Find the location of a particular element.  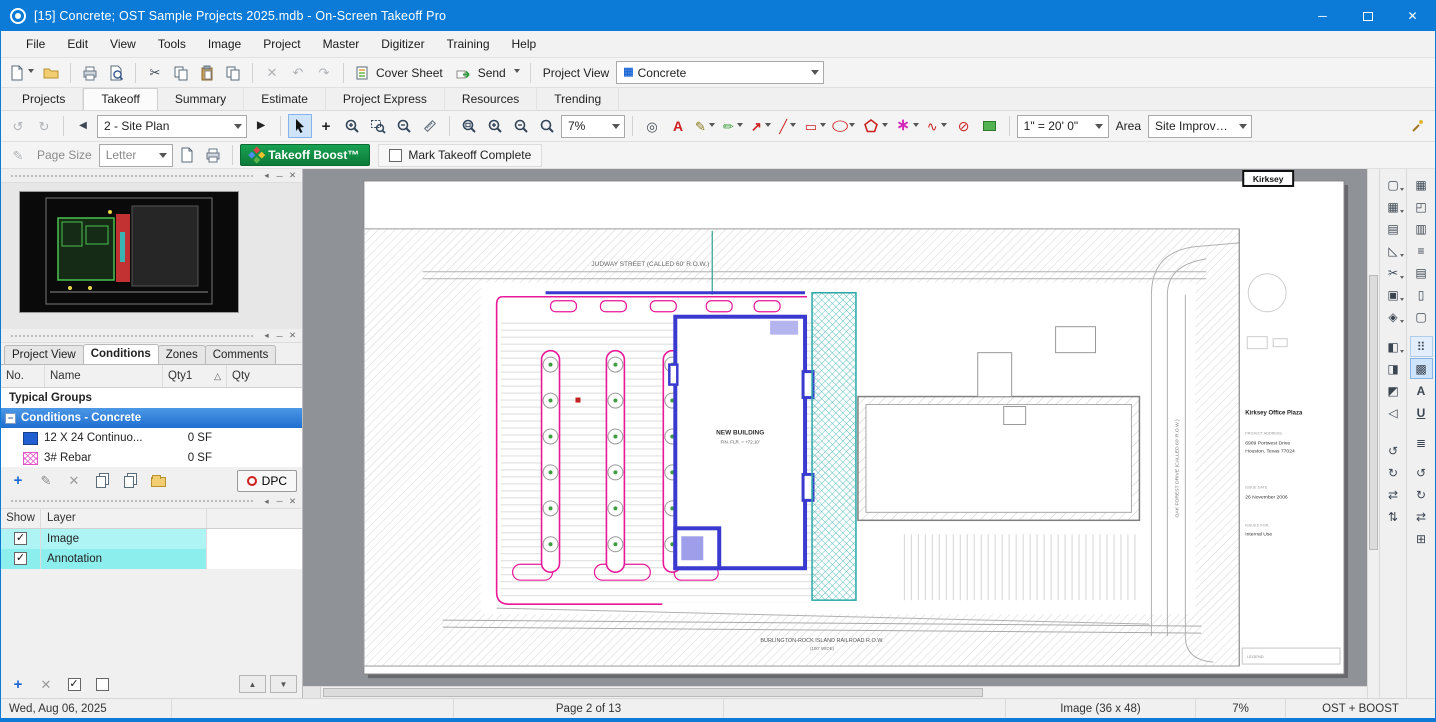

scale-combo-arrow is located at coordinates (1099, 126).